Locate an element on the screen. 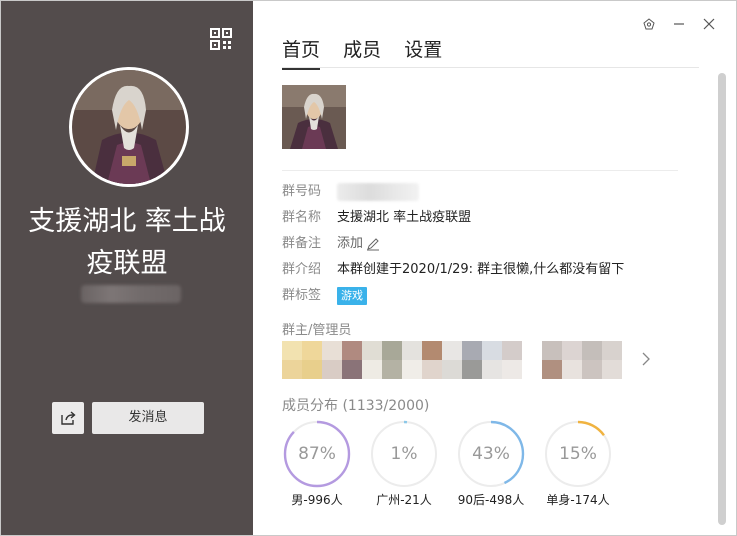  distribution-ring-gender: 87% is located at coordinates (317, 454).